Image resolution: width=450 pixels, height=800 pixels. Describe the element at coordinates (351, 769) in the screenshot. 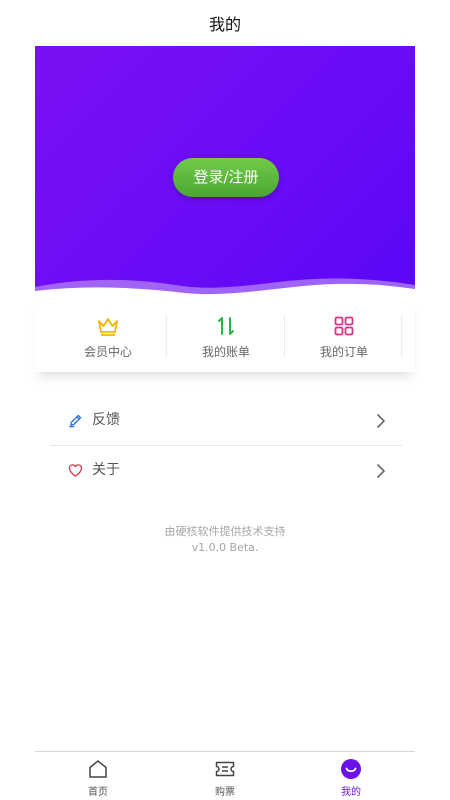

I see `smile-icon` at that location.